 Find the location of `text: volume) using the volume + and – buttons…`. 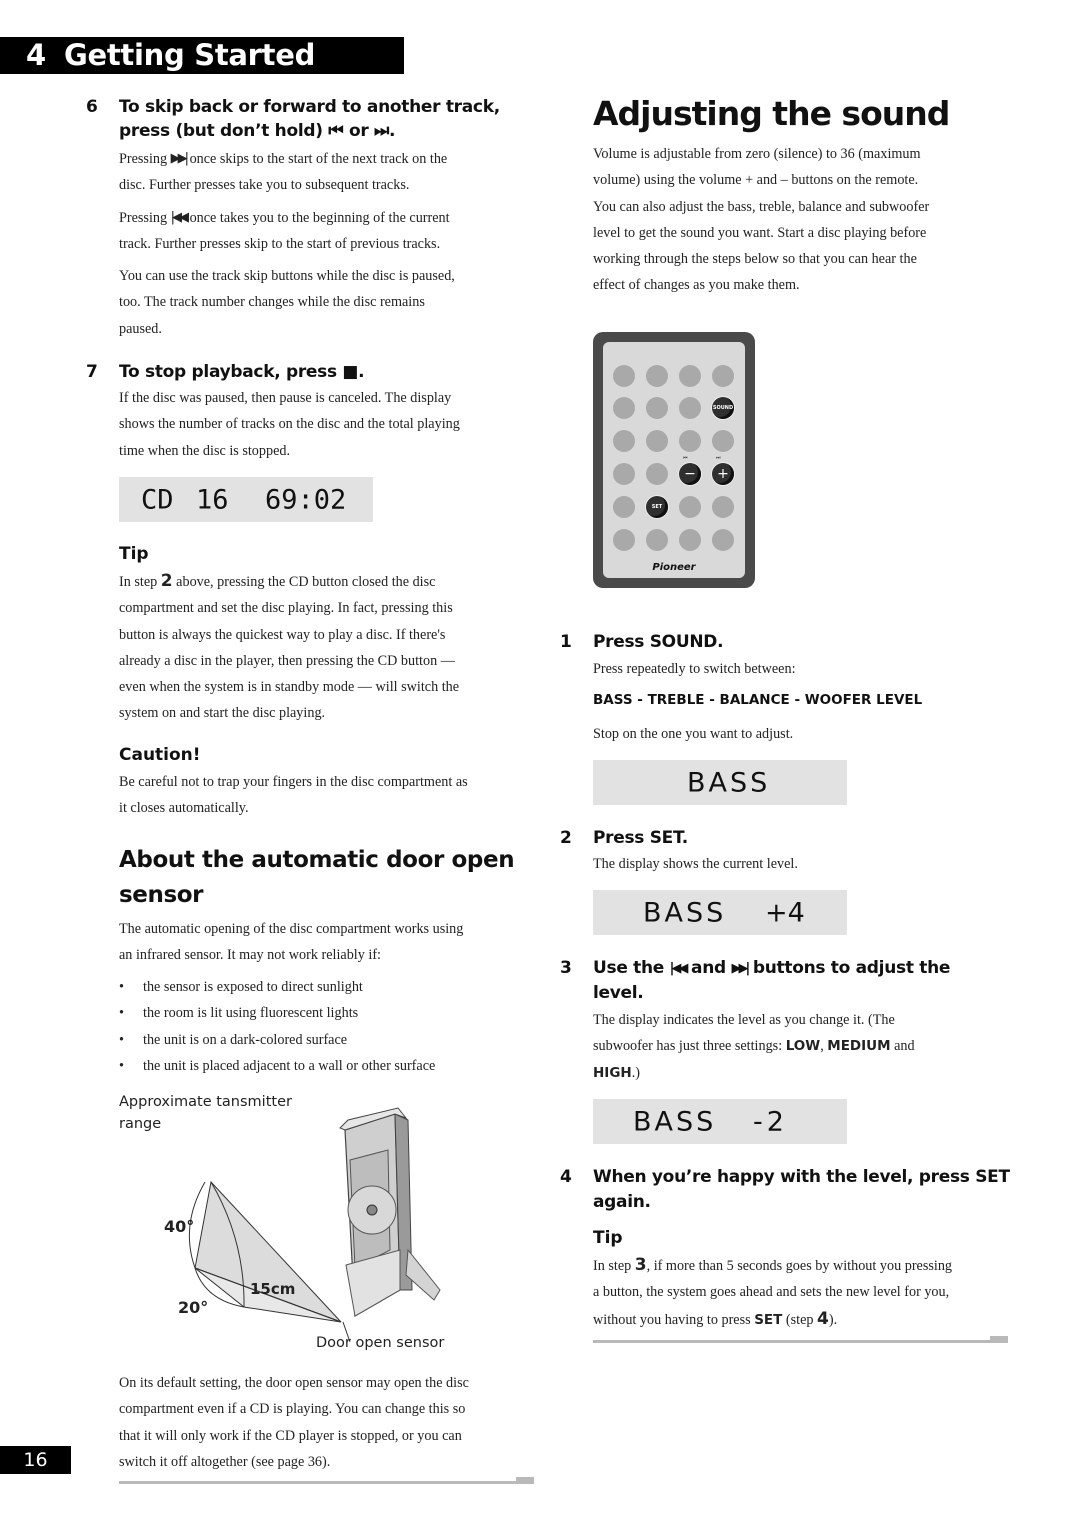

text: volume) using the volume + and – buttons… is located at coordinates (756, 180).